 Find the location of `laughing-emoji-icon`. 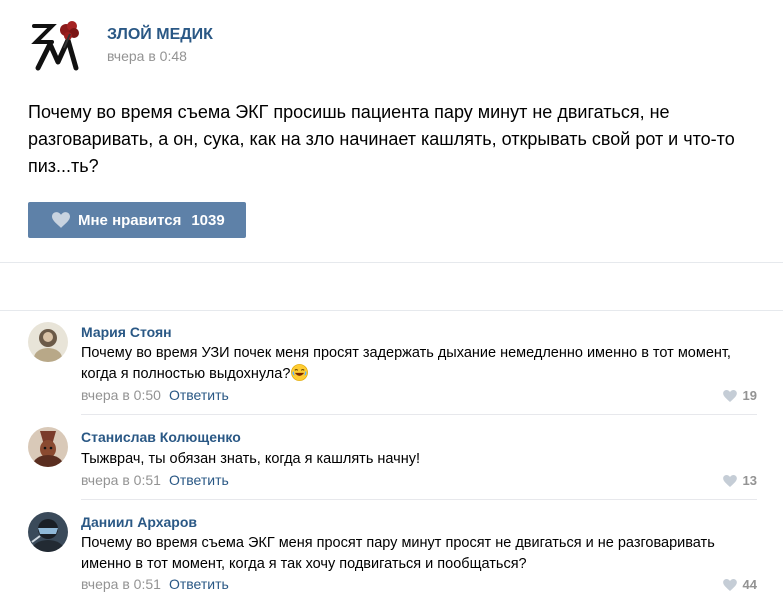

laughing-emoji-icon is located at coordinates (300, 372).